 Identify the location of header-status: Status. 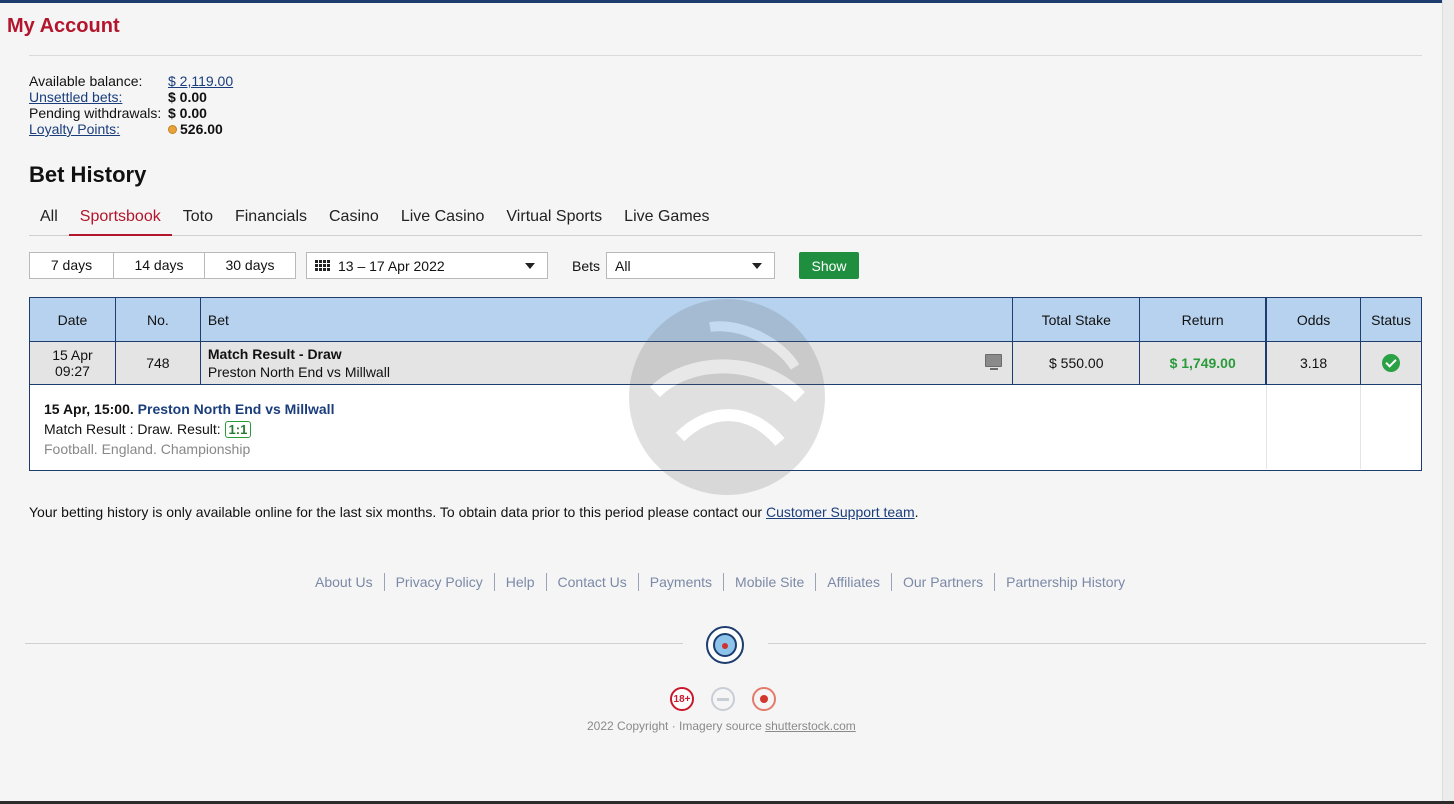
(1391, 319).